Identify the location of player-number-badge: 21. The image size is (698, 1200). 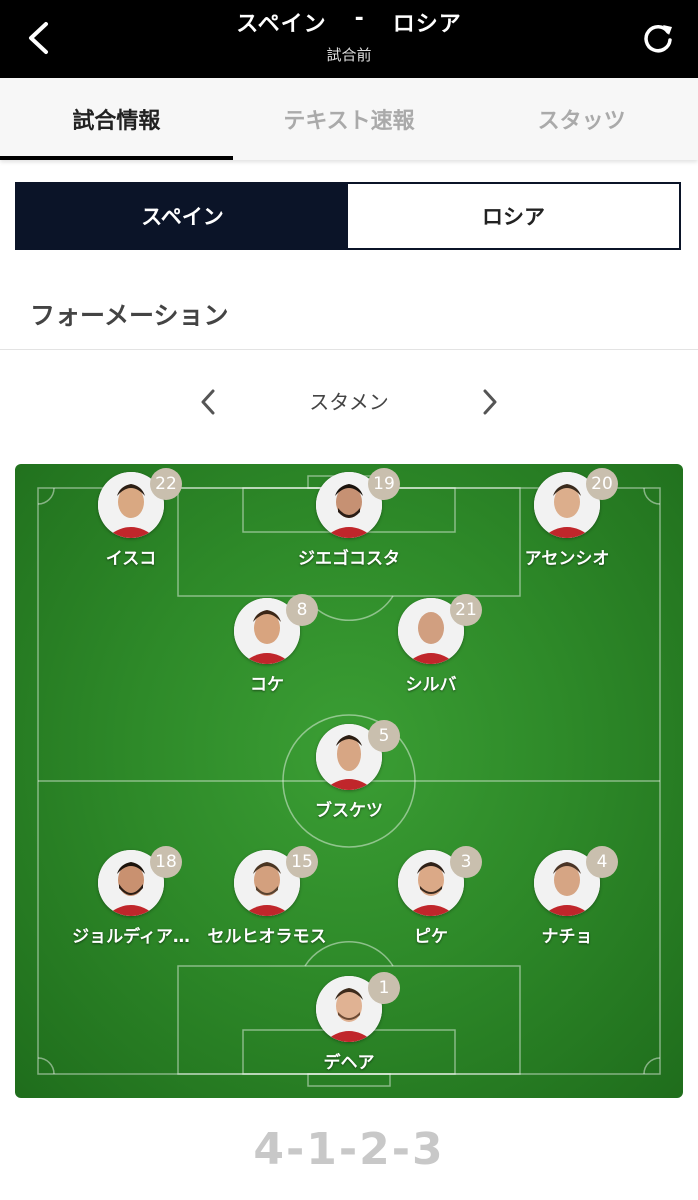
(466, 610).